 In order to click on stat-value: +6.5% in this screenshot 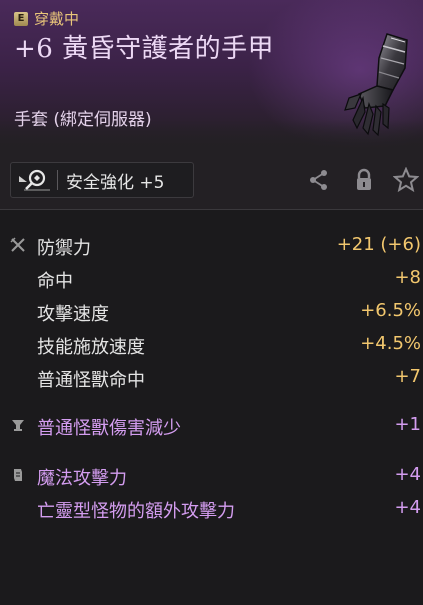, I will do `click(390, 310)`.